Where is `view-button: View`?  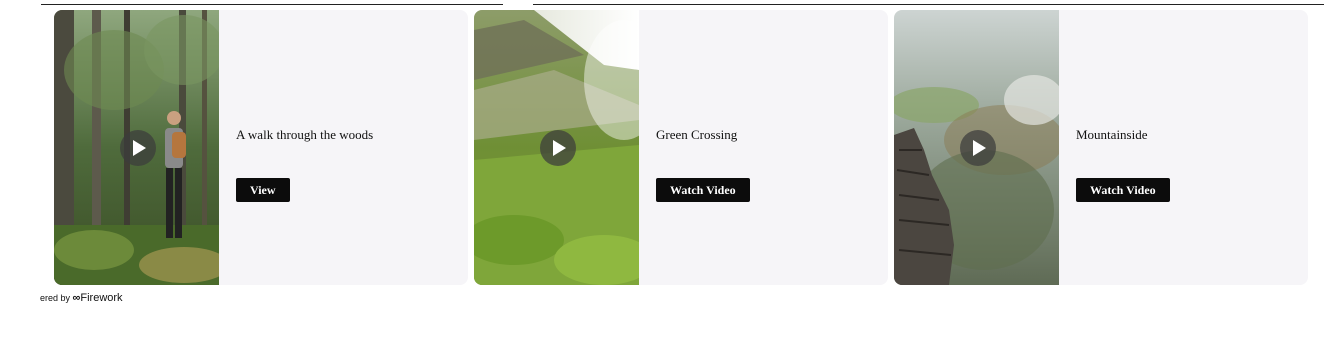
view-button: View is located at coordinates (263, 190).